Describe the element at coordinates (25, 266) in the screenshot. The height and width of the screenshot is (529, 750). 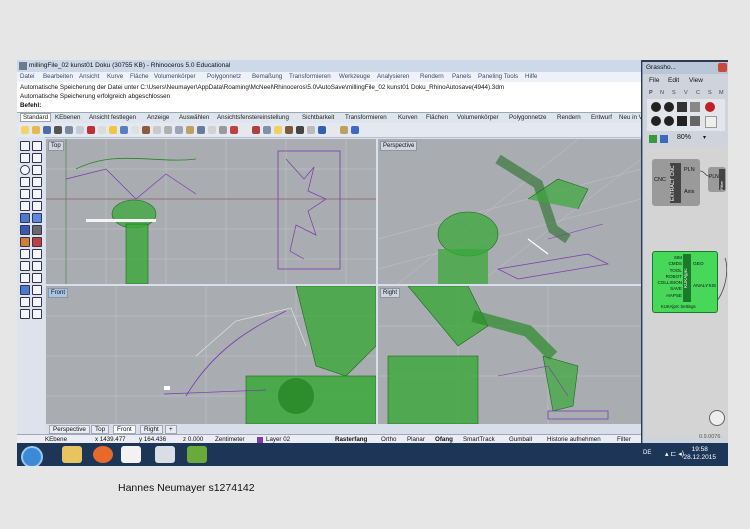
I see `move-tool-icon` at that location.